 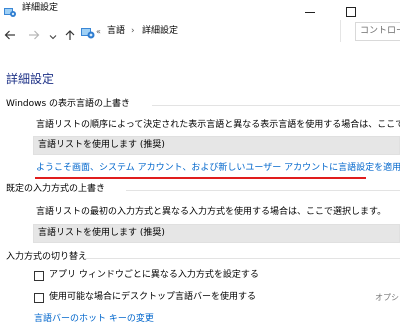 What do you see at coordinates (101, 233) in the screenshot?
I see `default-input-dropdown-value: 言語リストを使用します (推奨)` at bounding box center [101, 233].